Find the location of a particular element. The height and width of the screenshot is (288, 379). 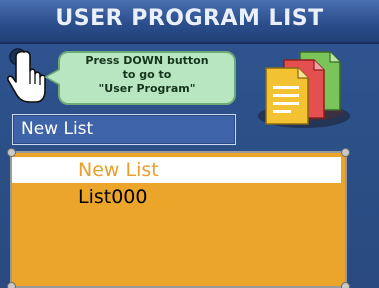

hint-line-2: to go to is located at coordinates (147, 74).